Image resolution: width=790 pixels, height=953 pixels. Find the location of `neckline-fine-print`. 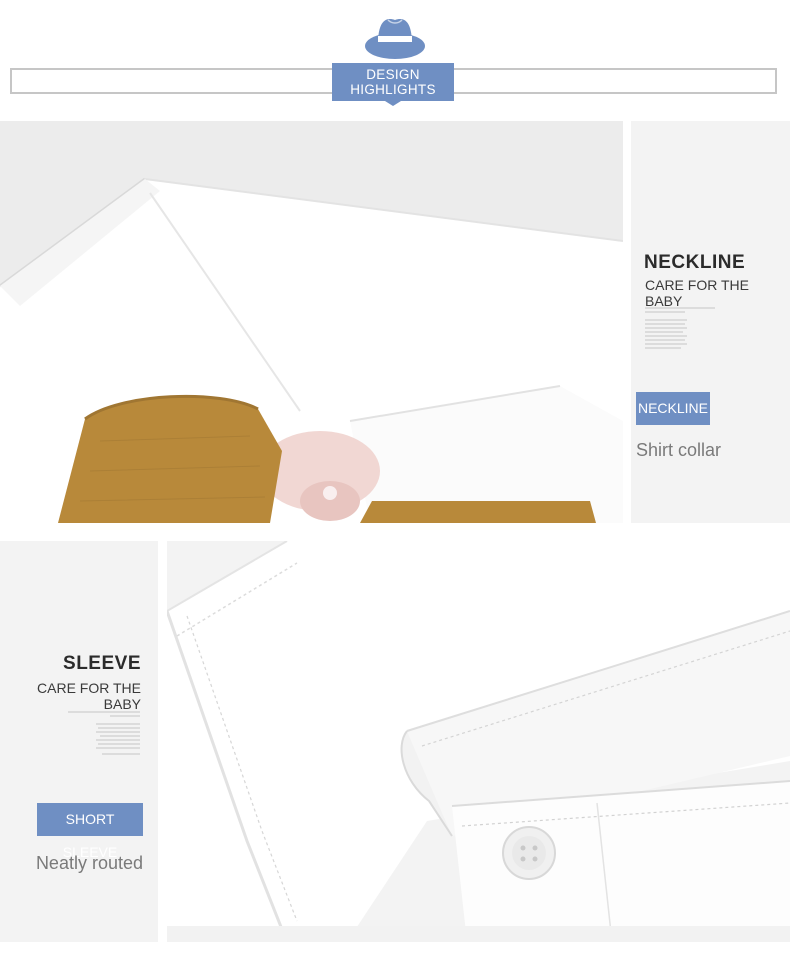

neckline-fine-print is located at coordinates (680, 328).